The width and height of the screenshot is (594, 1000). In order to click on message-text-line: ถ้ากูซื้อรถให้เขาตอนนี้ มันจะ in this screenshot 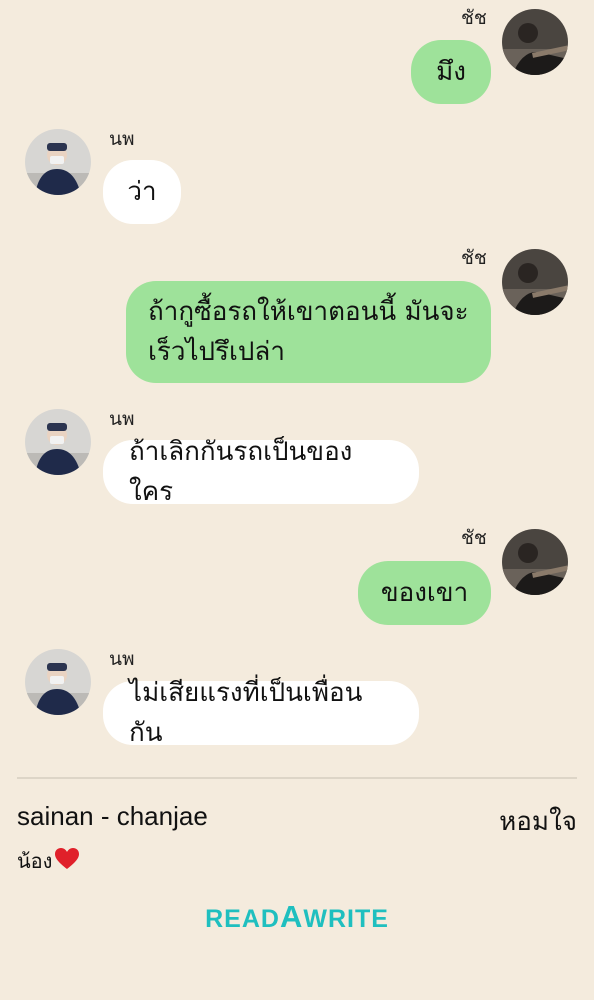, I will do `click(308, 312)`.